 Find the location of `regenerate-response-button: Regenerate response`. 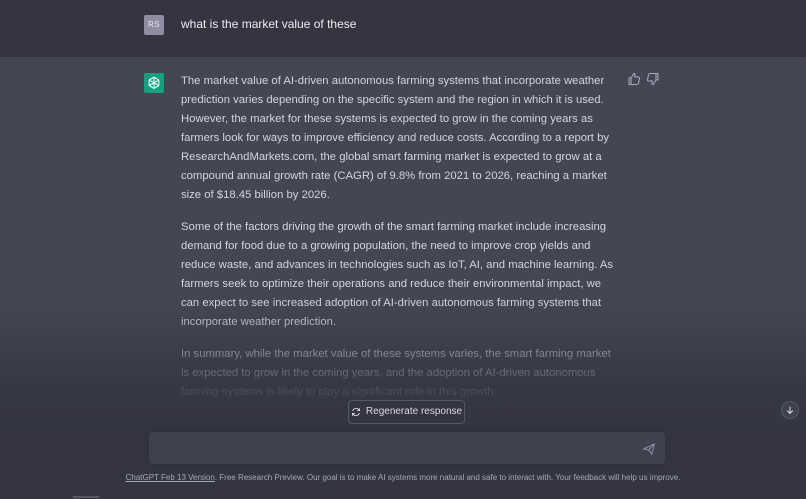

regenerate-response-button: Regenerate response is located at coordinates (406, 412).